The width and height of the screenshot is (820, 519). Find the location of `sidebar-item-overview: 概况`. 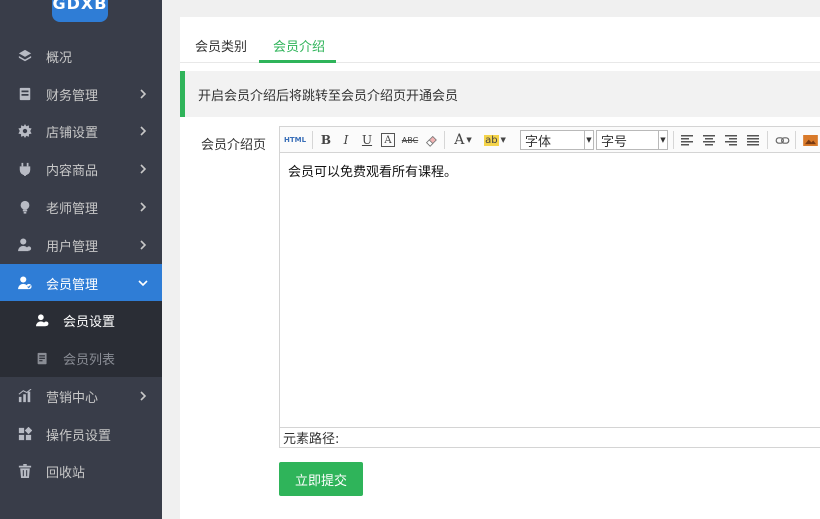

sidebar-item-overview: 概况 is located at coordinates (81, 56).